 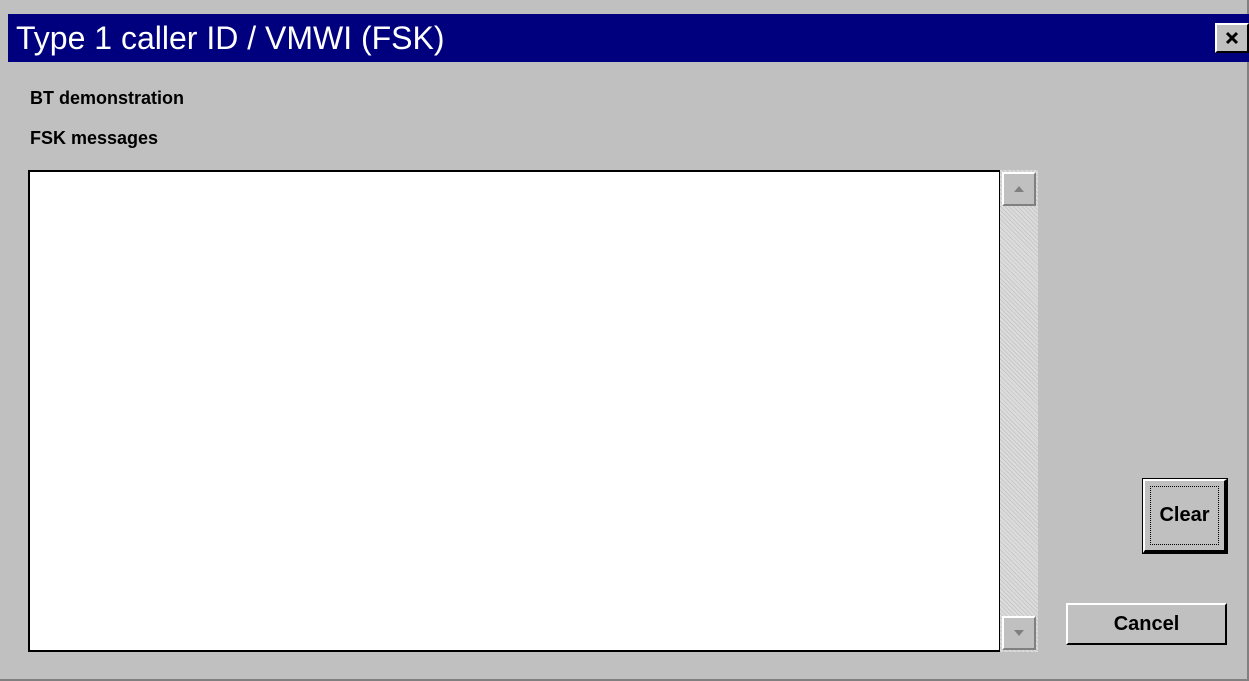 What do you see at coordinates (230, 38) in the screenshot?
I see `window-title: Type 1 caller ID / VMWI (FSK)` at bounding box center [230, 38].